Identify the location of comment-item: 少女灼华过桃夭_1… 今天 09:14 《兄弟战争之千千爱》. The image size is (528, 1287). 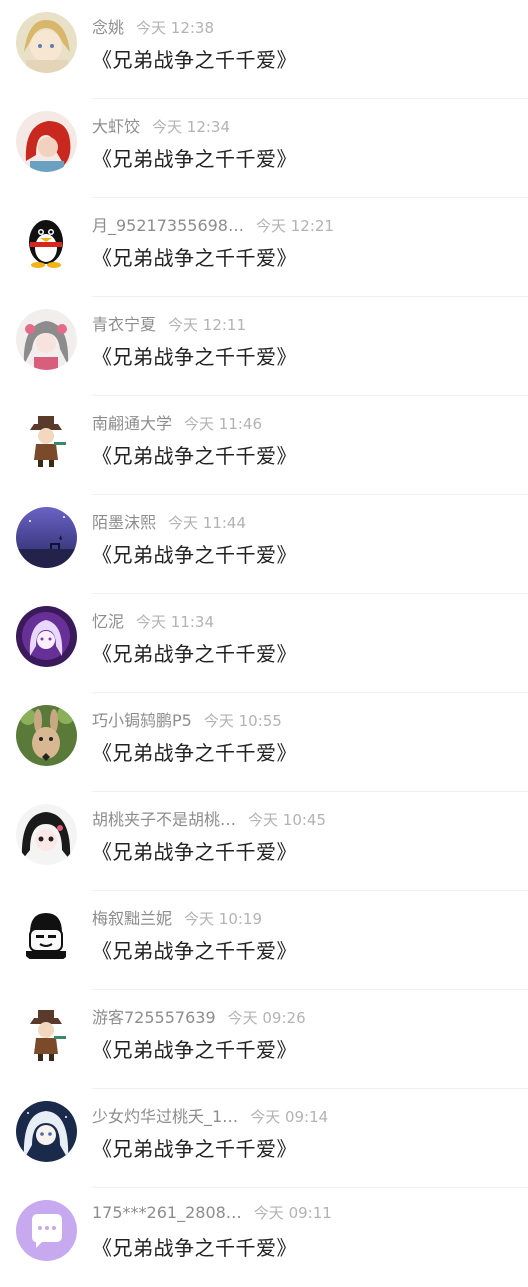
(264, 1138).